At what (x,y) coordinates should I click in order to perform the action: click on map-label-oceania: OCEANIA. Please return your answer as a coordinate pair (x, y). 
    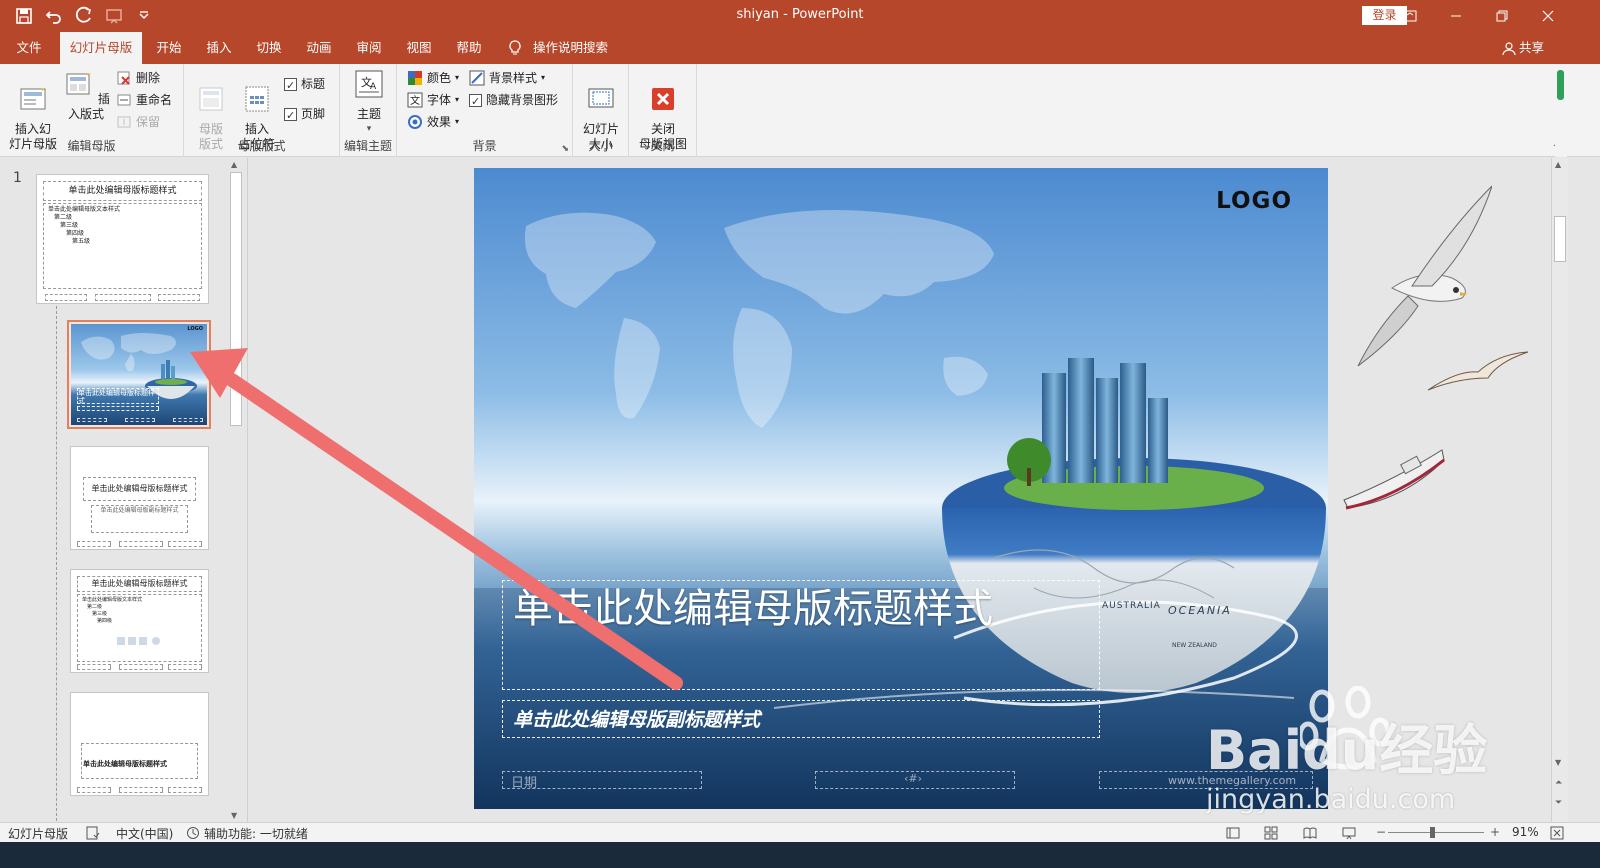
    Looking at the image, I should click on (1200, 610).